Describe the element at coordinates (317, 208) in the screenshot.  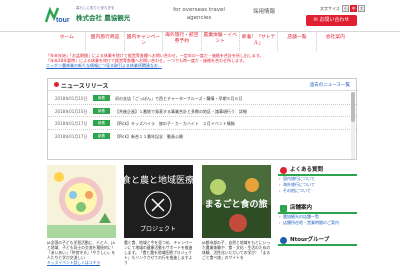
I see `stores-heading: 店舗案内` at that location.